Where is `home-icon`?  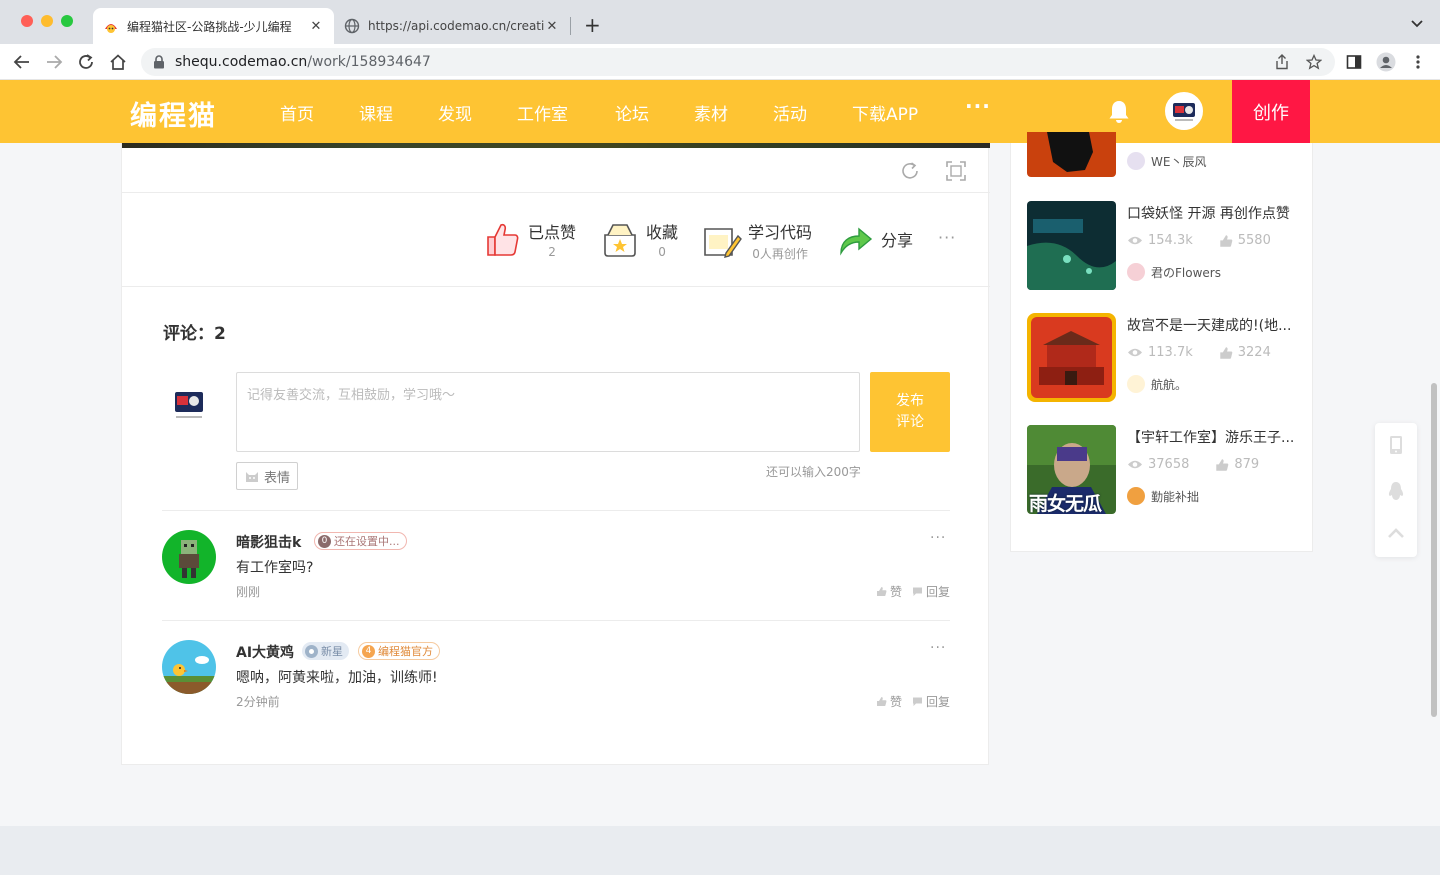 home-icon is located at coordinates (118, 62).